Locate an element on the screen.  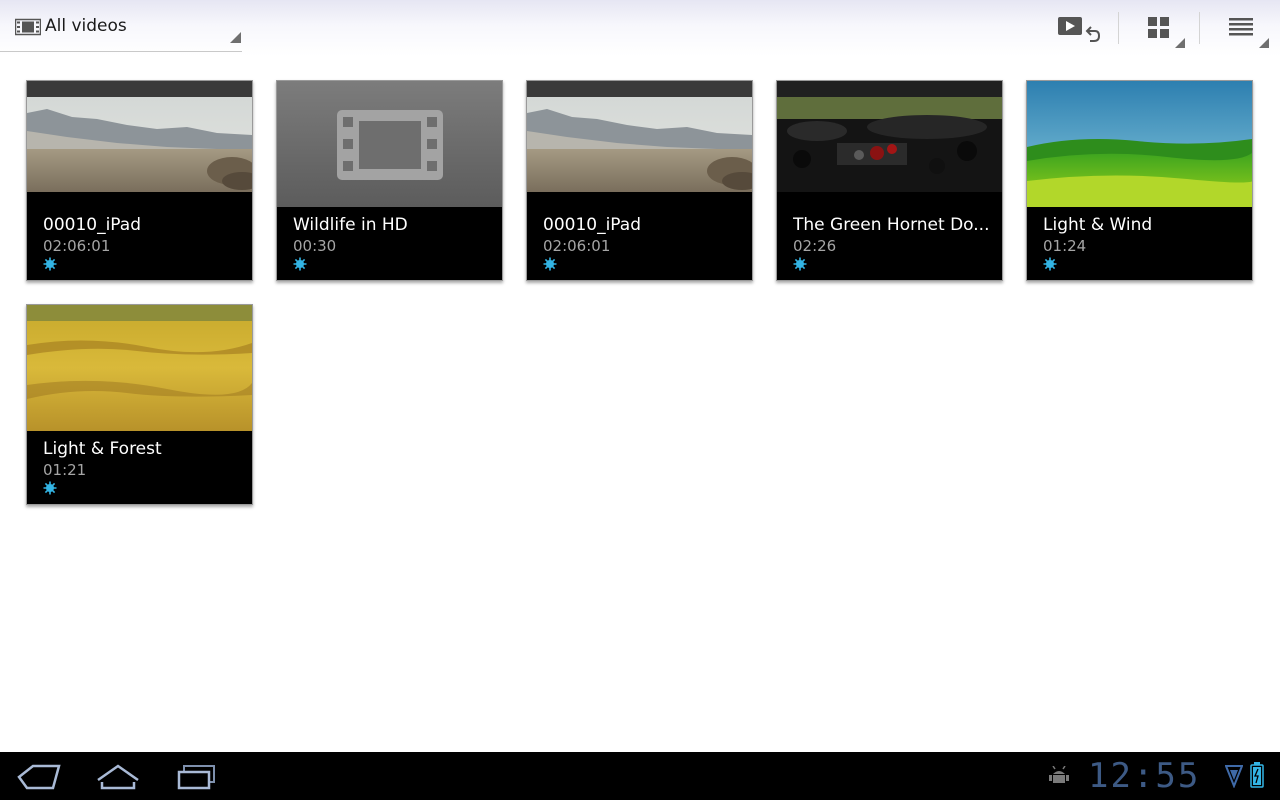
video-title: Light & Forest is located at coordinates (102, 449).